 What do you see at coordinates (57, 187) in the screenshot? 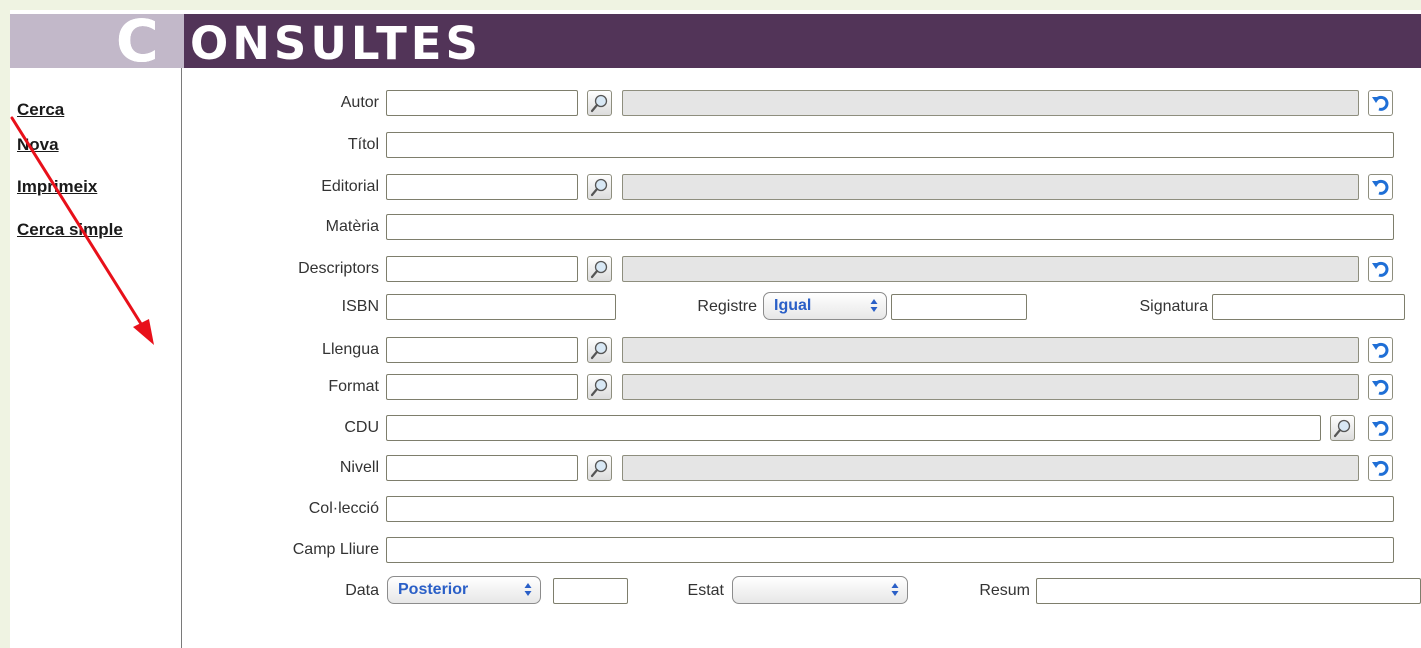
I see `sidebar-link-imprimeix: Imprimeix` at bounding box center [57, 187].